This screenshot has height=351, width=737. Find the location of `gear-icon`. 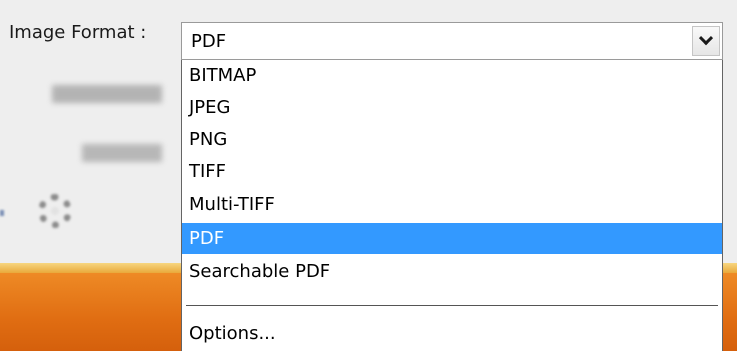

gear-icon is located at coordinates (55, 211).